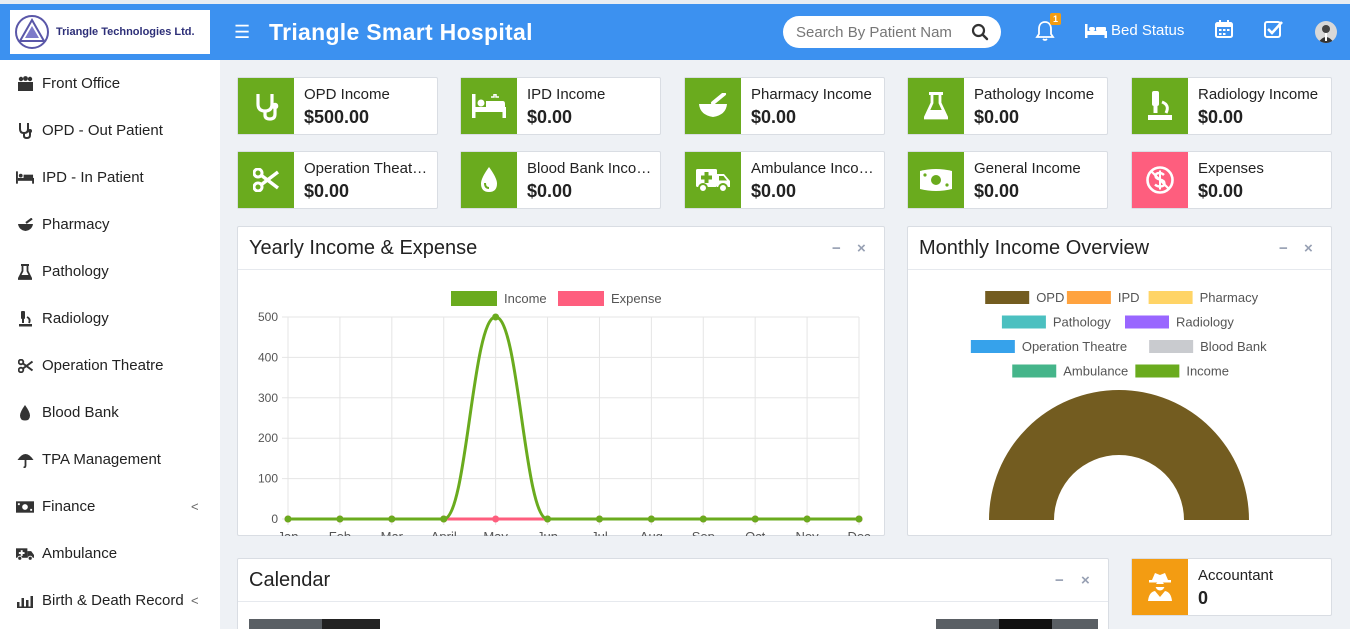 The height and width of the screenshot is (629, 1350). I want to click on calendar-prev-button, so click(268, 624).